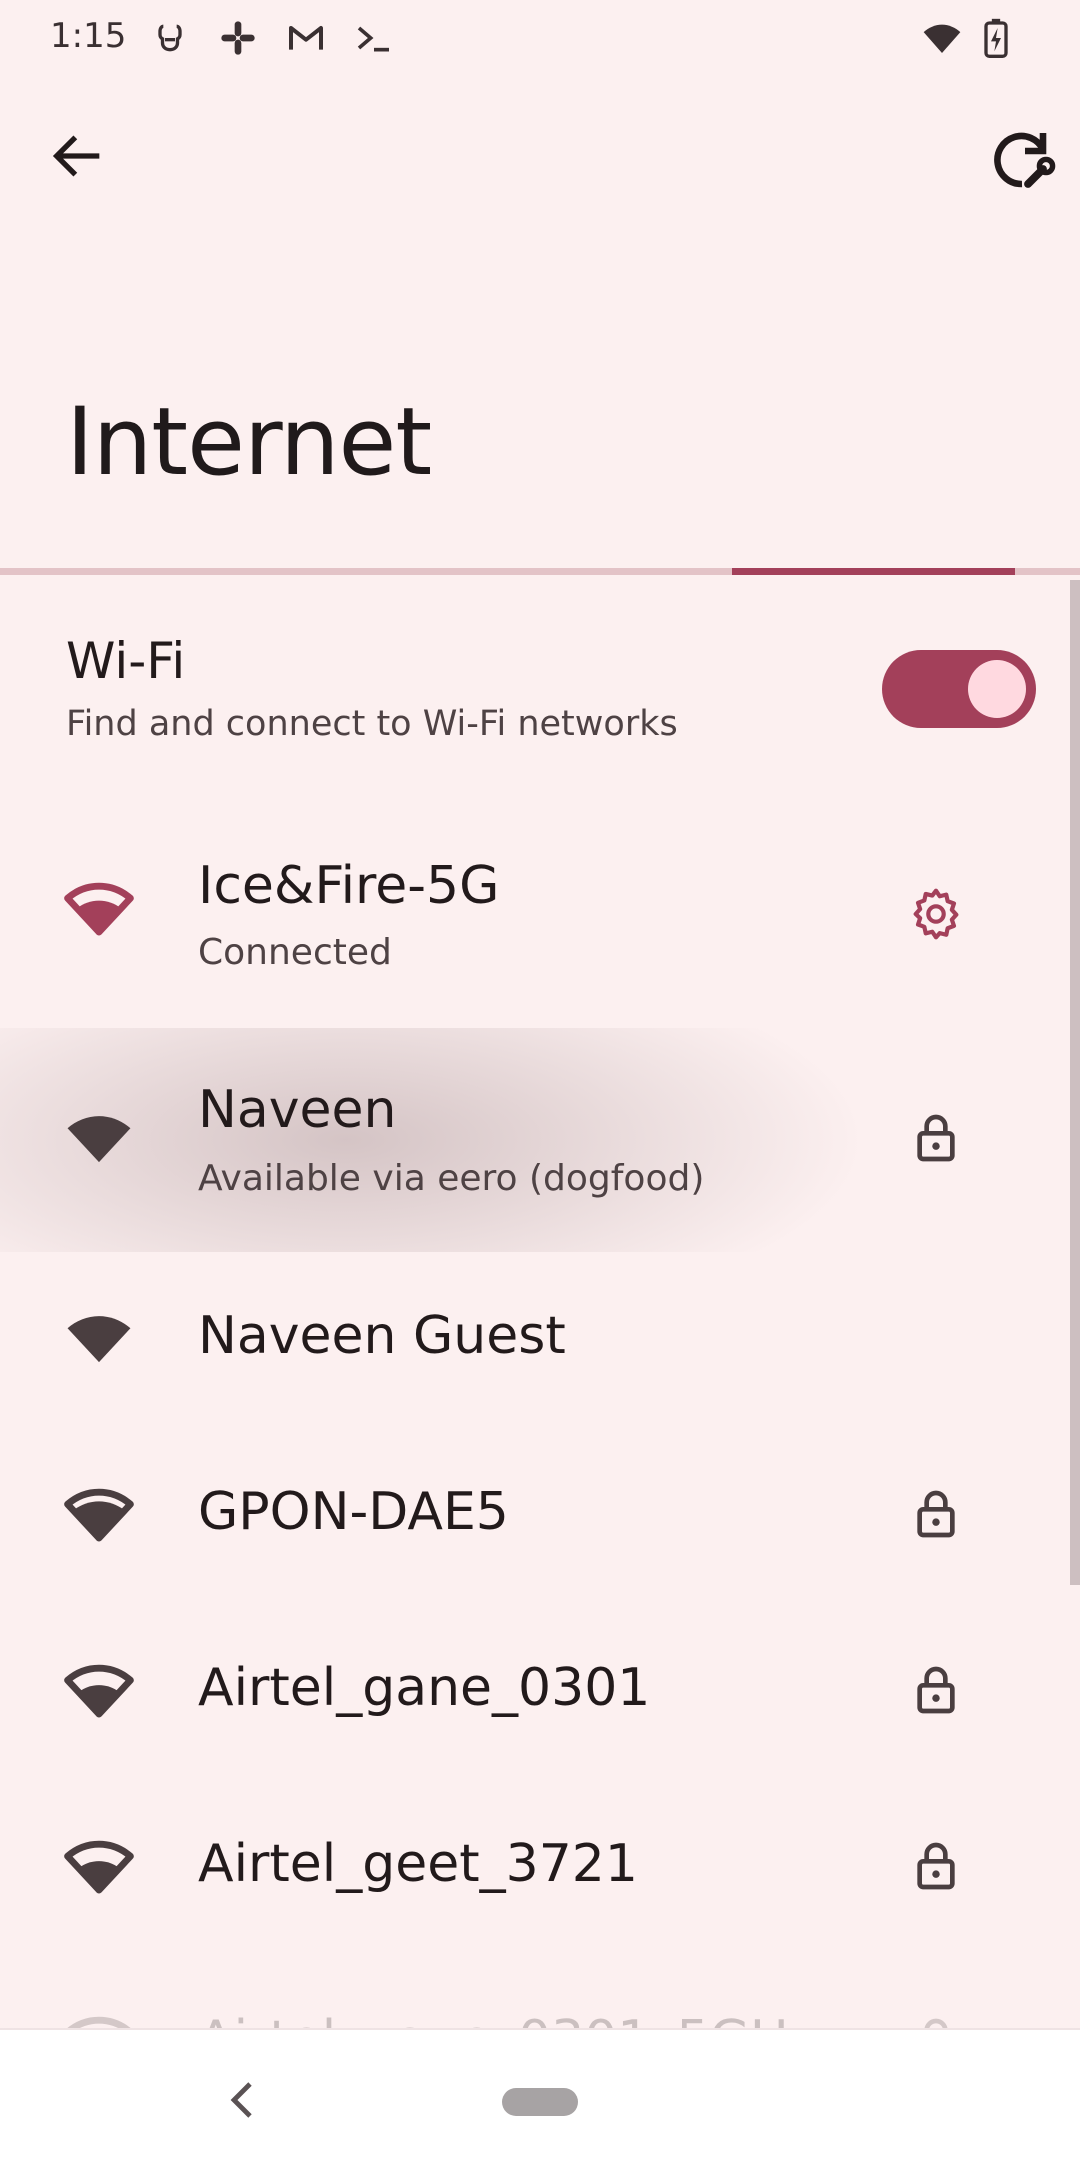 This screenshot has width=1080, height=2162. I want to click on arrow-back-icon, so click(76, 156).